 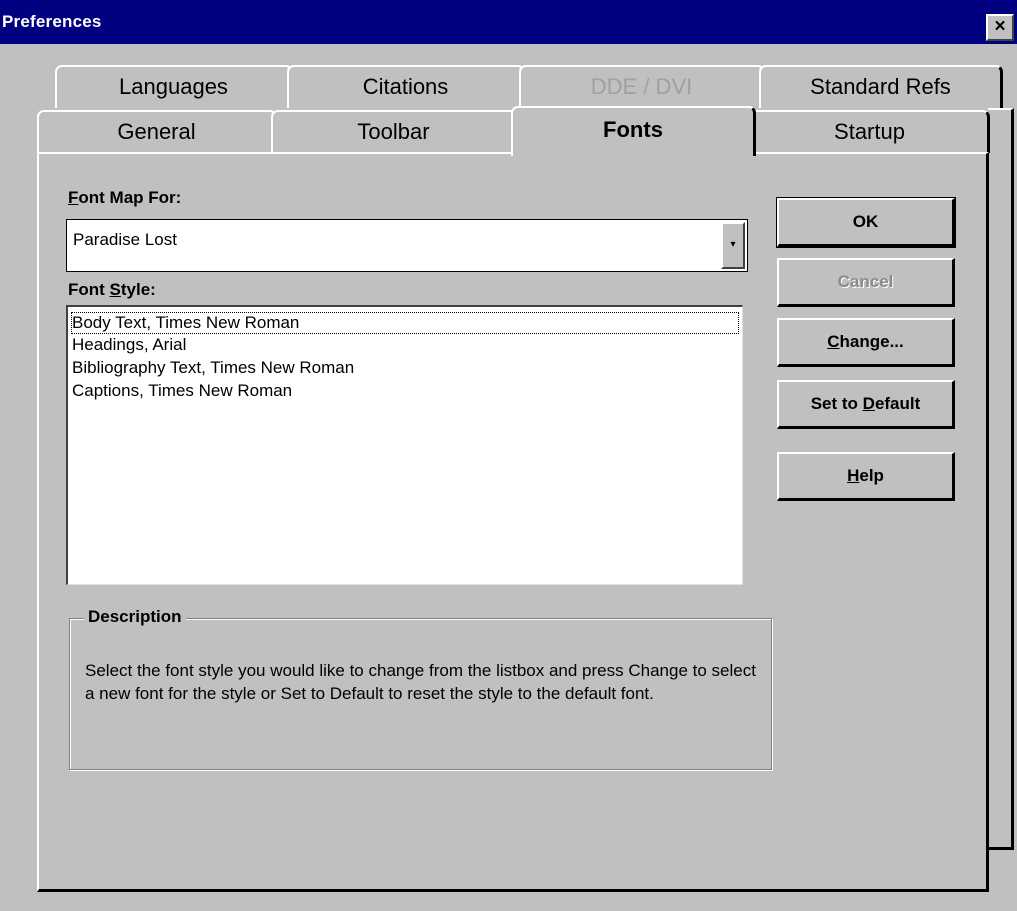 I want to click on tab-label: Languages, so click(x=173, y=86).